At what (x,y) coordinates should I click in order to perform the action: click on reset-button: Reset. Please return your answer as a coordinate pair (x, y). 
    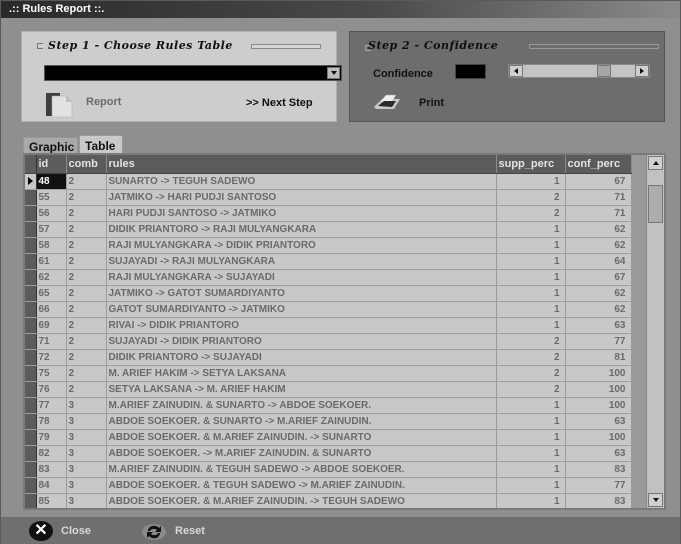
    Looking at the image, I should click on (173, 531).